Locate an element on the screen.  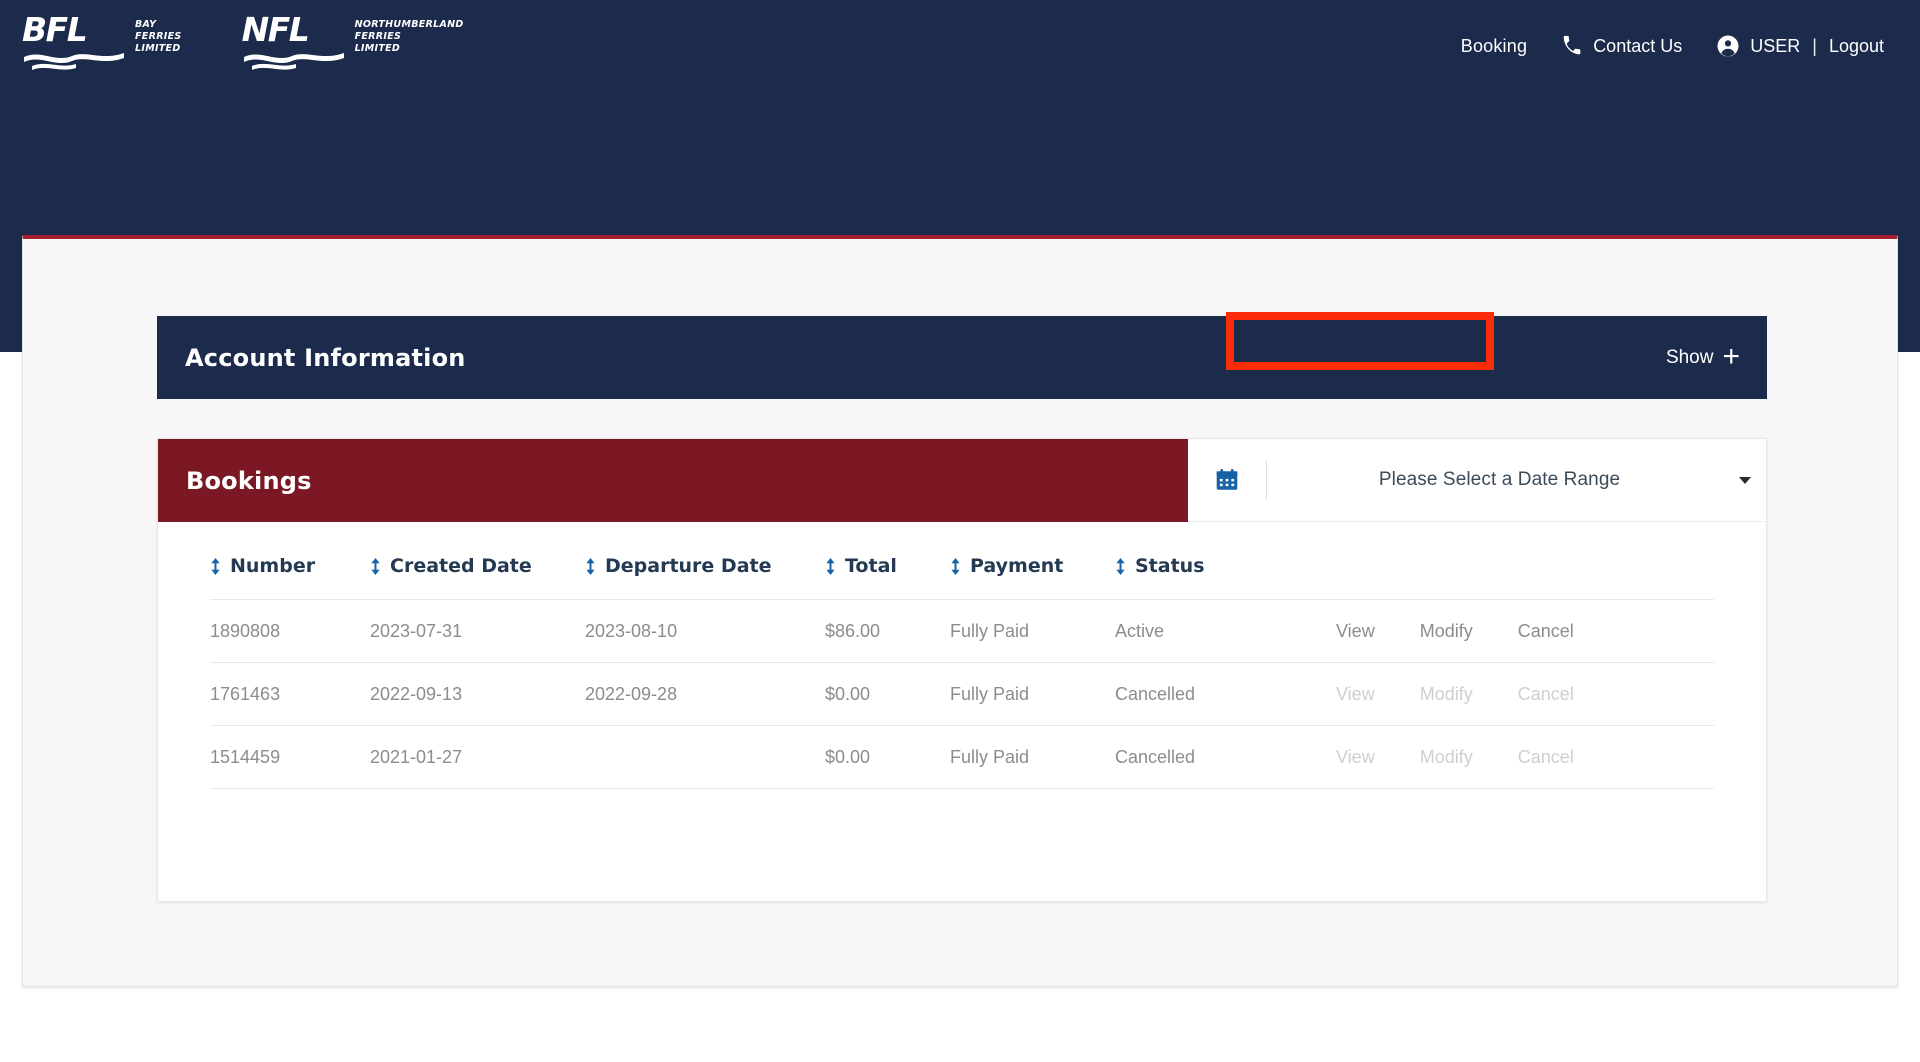
show-label: Show is located at coordinates (1689, 357).